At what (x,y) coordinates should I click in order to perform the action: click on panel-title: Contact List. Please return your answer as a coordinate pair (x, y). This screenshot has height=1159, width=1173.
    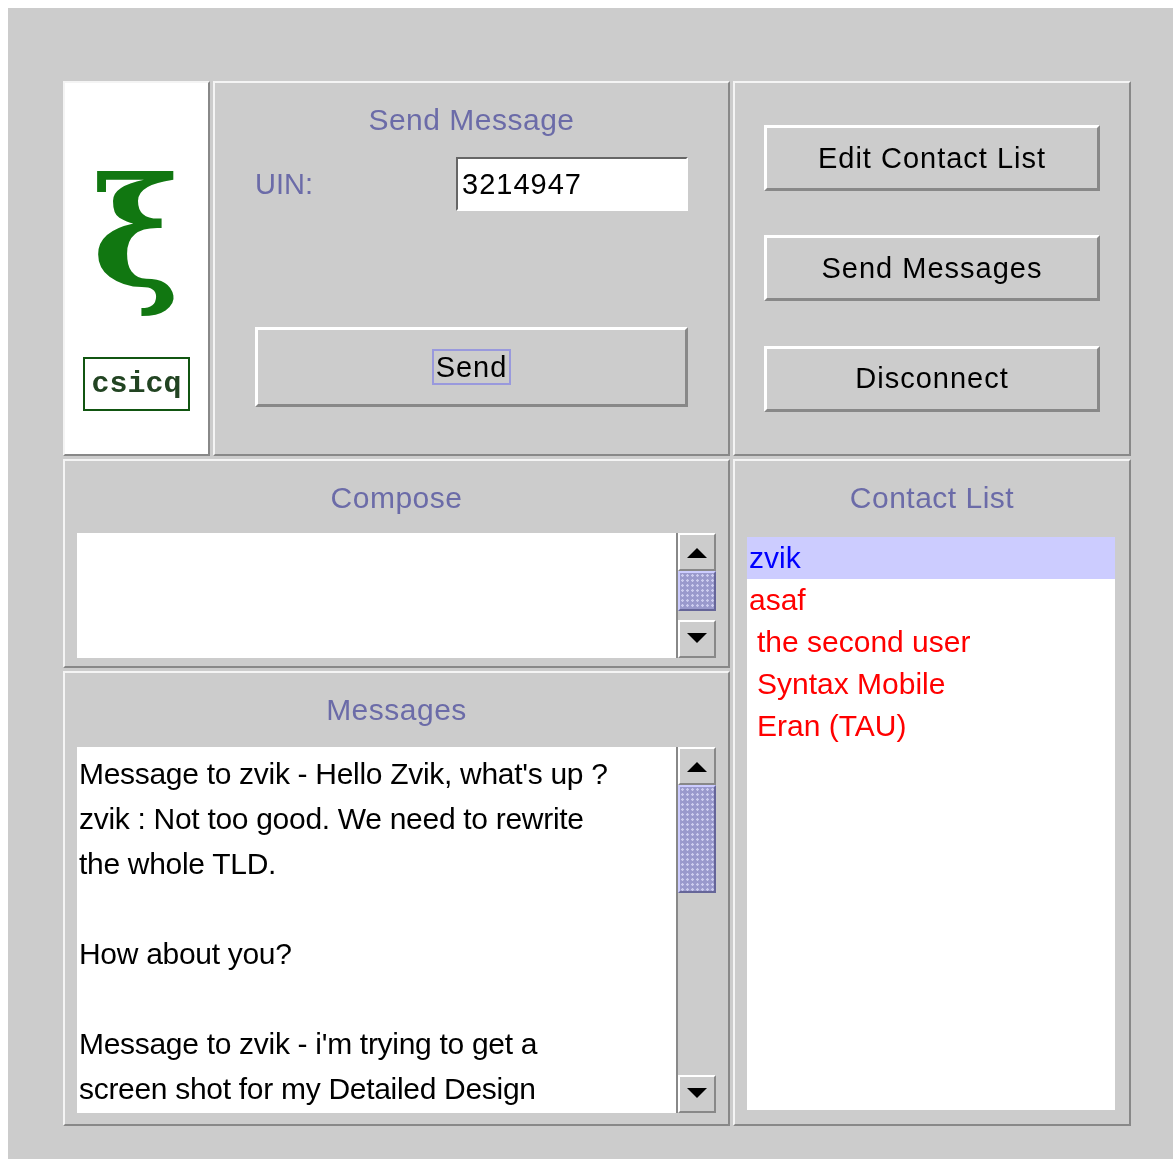
    Looking at the image, I should click on (932, 498).